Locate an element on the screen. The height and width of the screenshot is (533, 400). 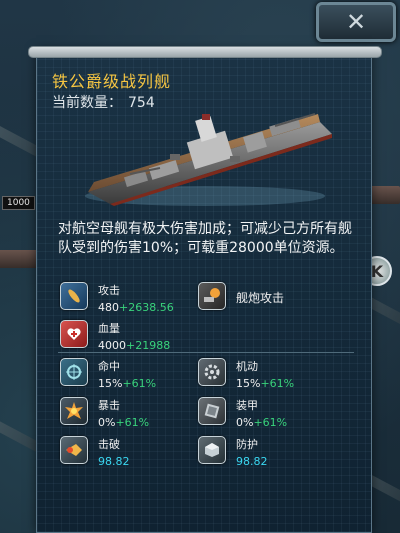
shield-cube-icon is located at coordinates (212, 450).